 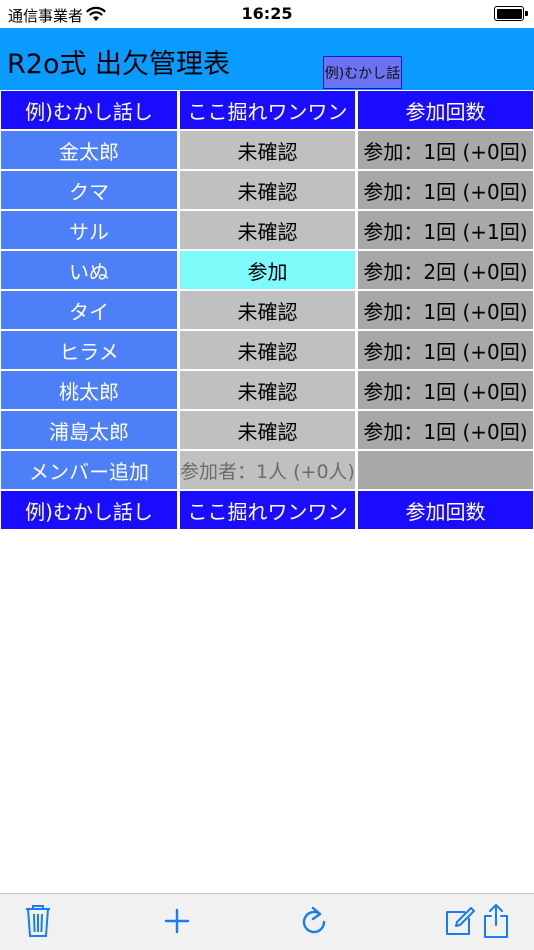 I want to click on refresh-button, so click(x=314, y=921).